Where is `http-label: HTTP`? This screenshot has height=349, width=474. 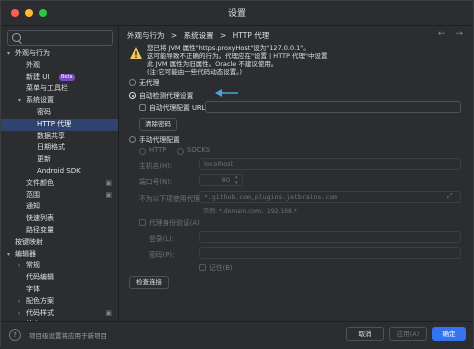
http-label: HTTP is located at coordinates (157, 150).